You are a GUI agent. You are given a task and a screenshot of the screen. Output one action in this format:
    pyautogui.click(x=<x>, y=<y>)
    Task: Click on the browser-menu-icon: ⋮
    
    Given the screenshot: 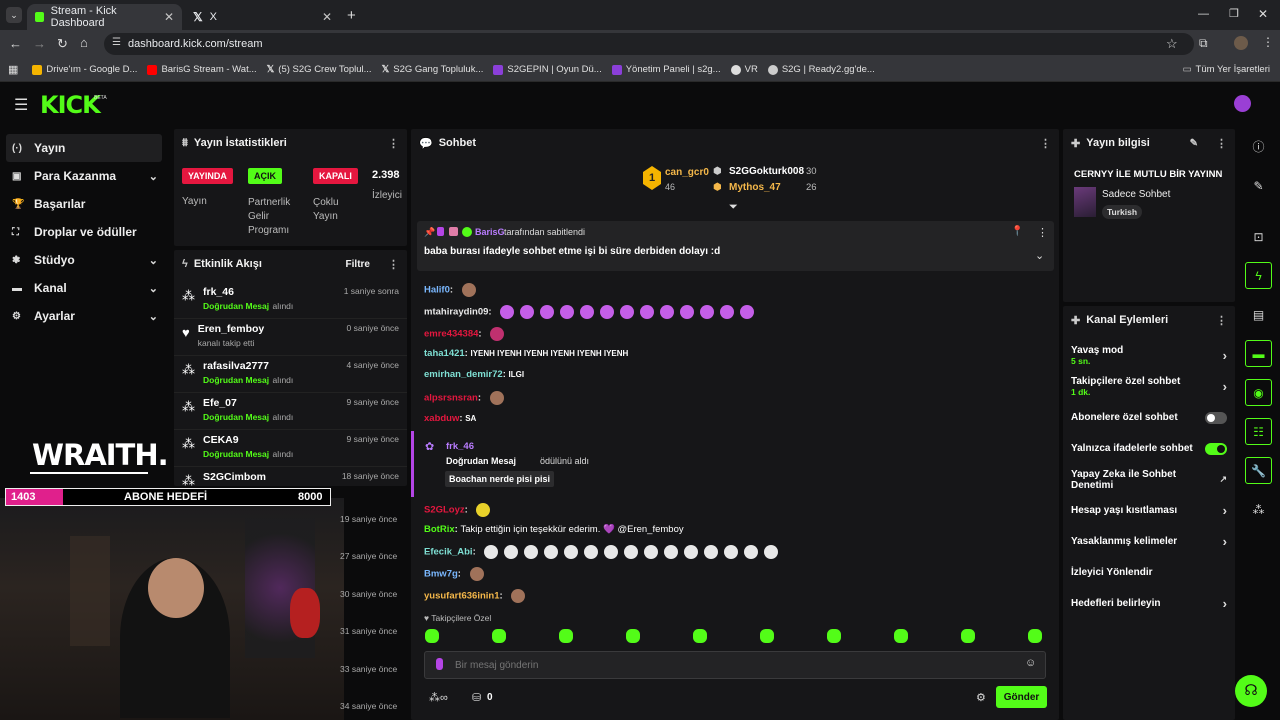 What is the action you would take?
    pyautogui.click(x=1268, y=42)
    